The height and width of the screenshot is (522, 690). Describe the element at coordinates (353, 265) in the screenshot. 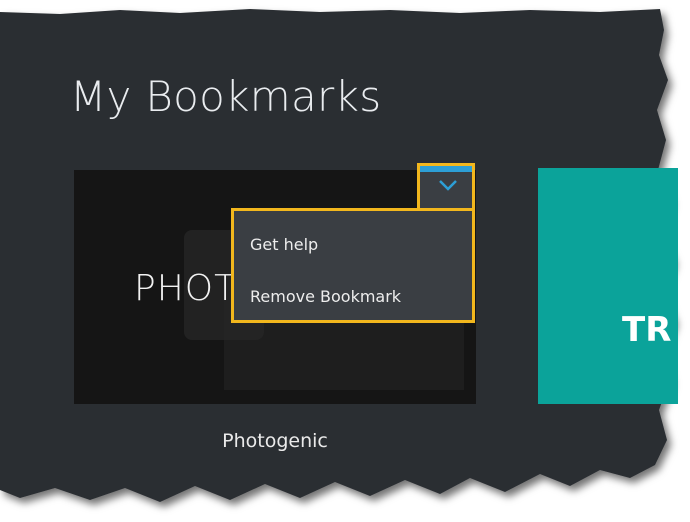

I see `bookmark-context-menu: Get help Remove Bookmark` at that location.